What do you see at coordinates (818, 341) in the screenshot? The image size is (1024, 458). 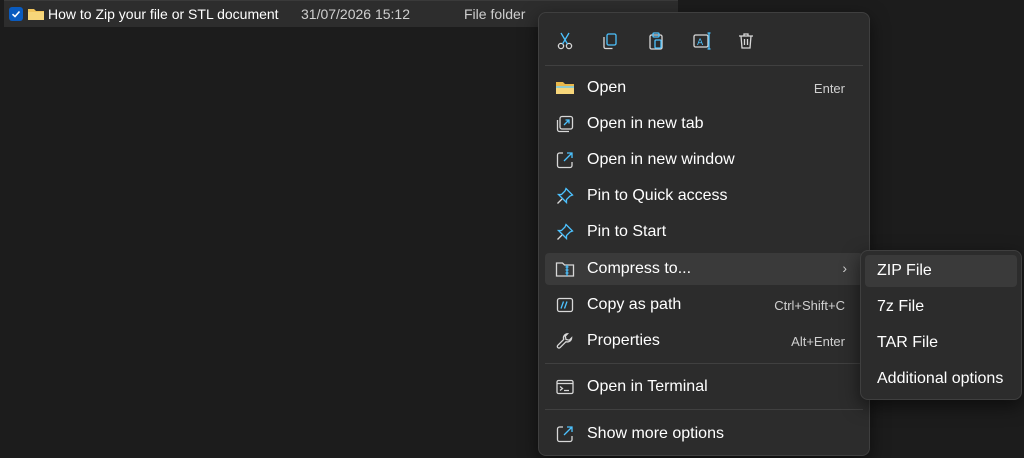 I see `menu-item-shortcut: Alt+Enter` at bounding box center [818, 341].